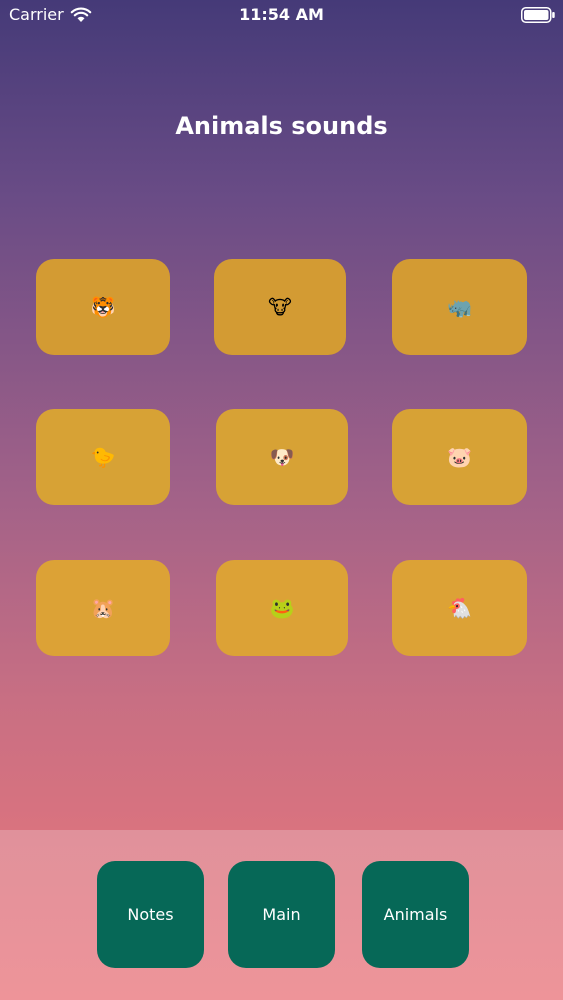 This screenshot has height=1000, width=563. I want to click on animal-button-chicken: 🐔, so click(459, 608).